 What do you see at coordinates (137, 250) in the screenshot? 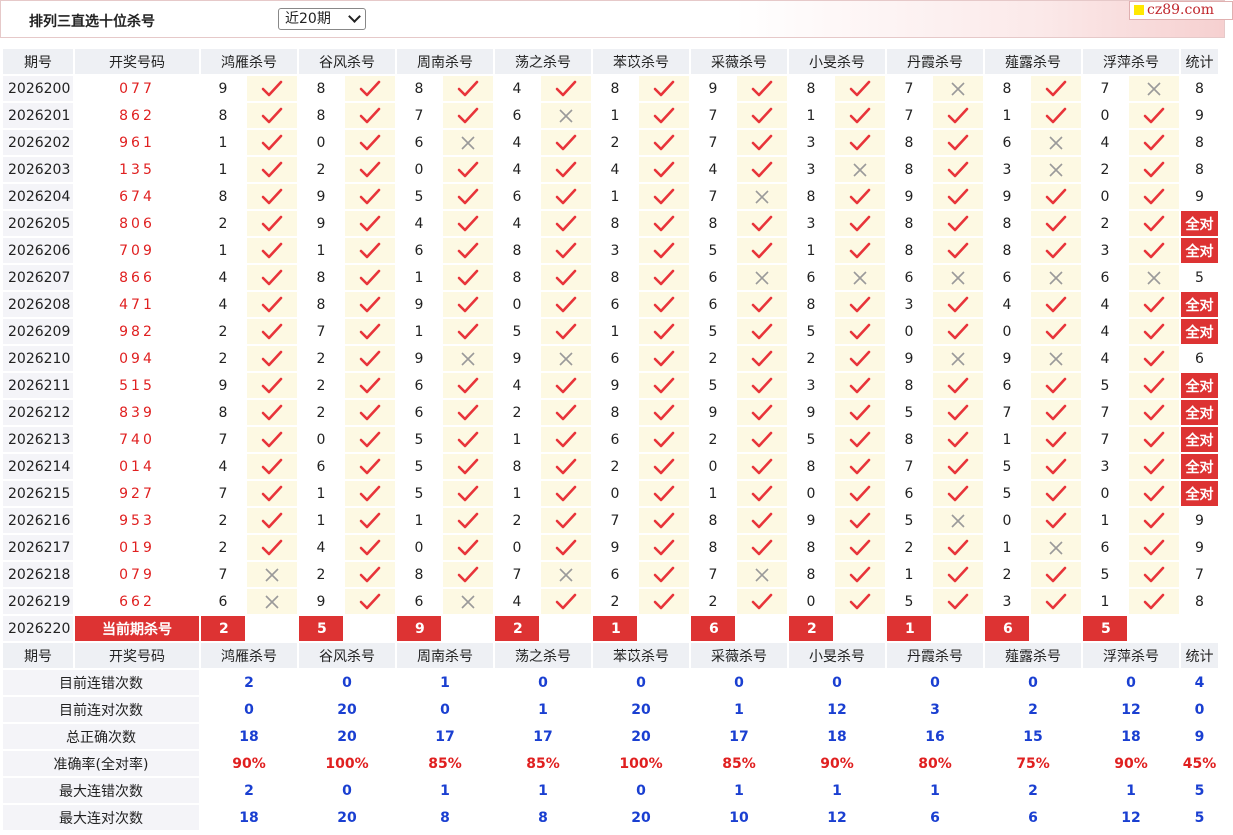
I see `draw-number: 709` at bounding box center [137, 250].